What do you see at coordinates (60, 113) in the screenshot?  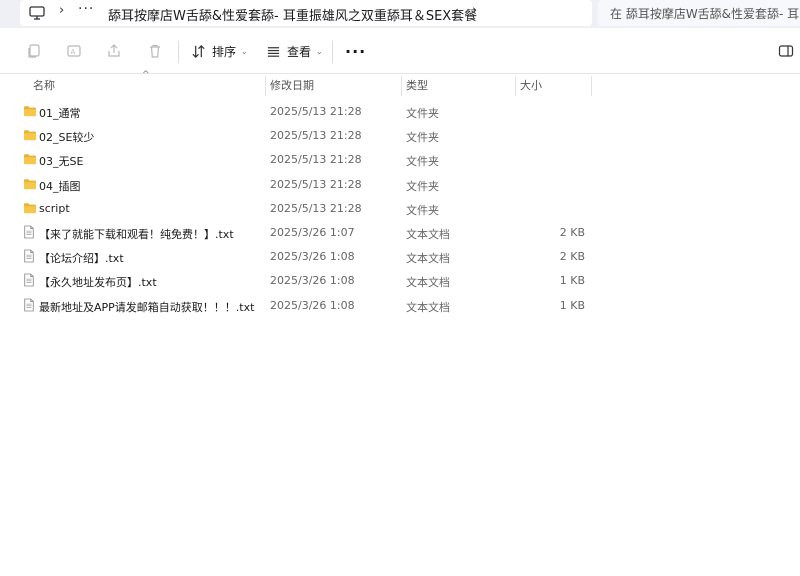 I see `file-name: 01_通常` at bounding box center [60, 113].